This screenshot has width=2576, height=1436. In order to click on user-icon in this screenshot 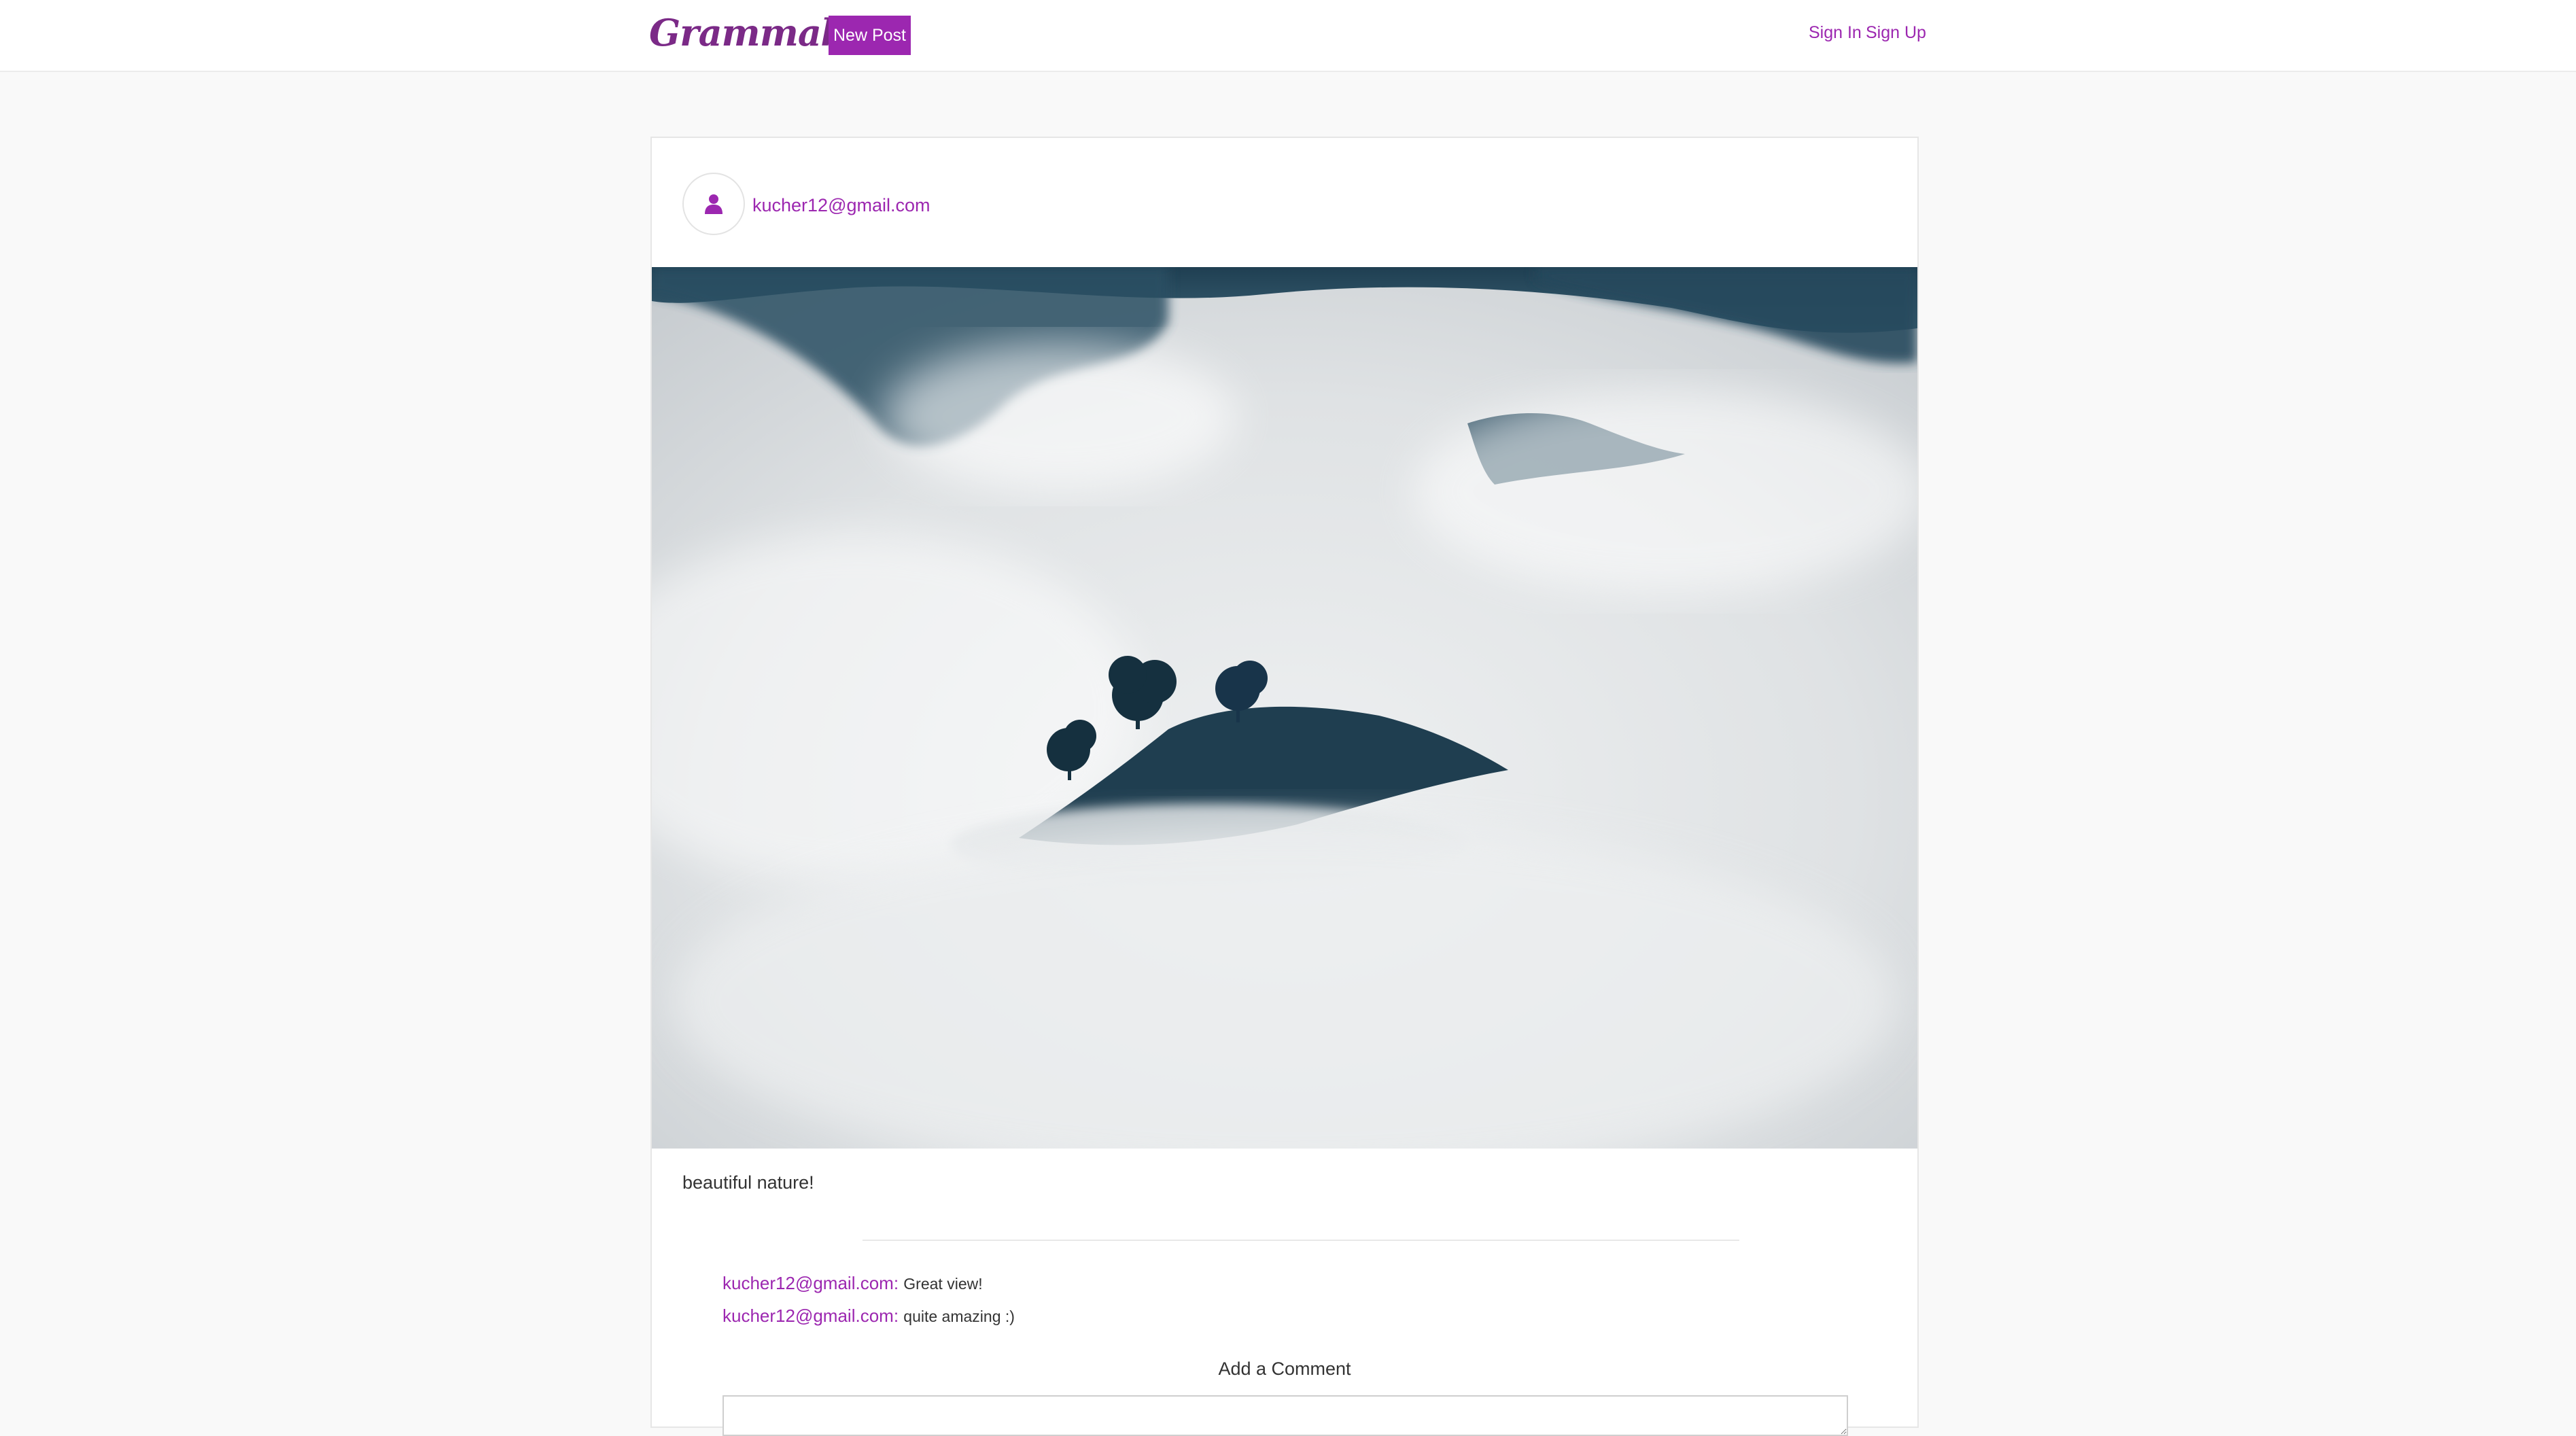, I will do `click(714, 204)`.